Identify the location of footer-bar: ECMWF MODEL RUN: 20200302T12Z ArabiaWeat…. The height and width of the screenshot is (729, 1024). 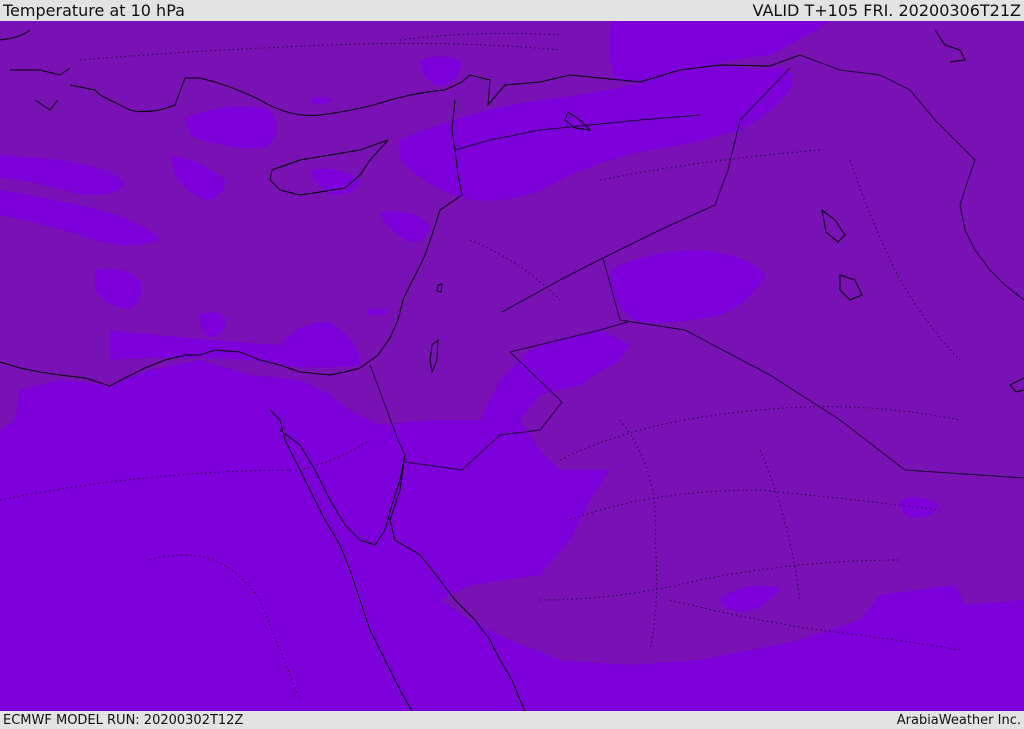
(512, 720).